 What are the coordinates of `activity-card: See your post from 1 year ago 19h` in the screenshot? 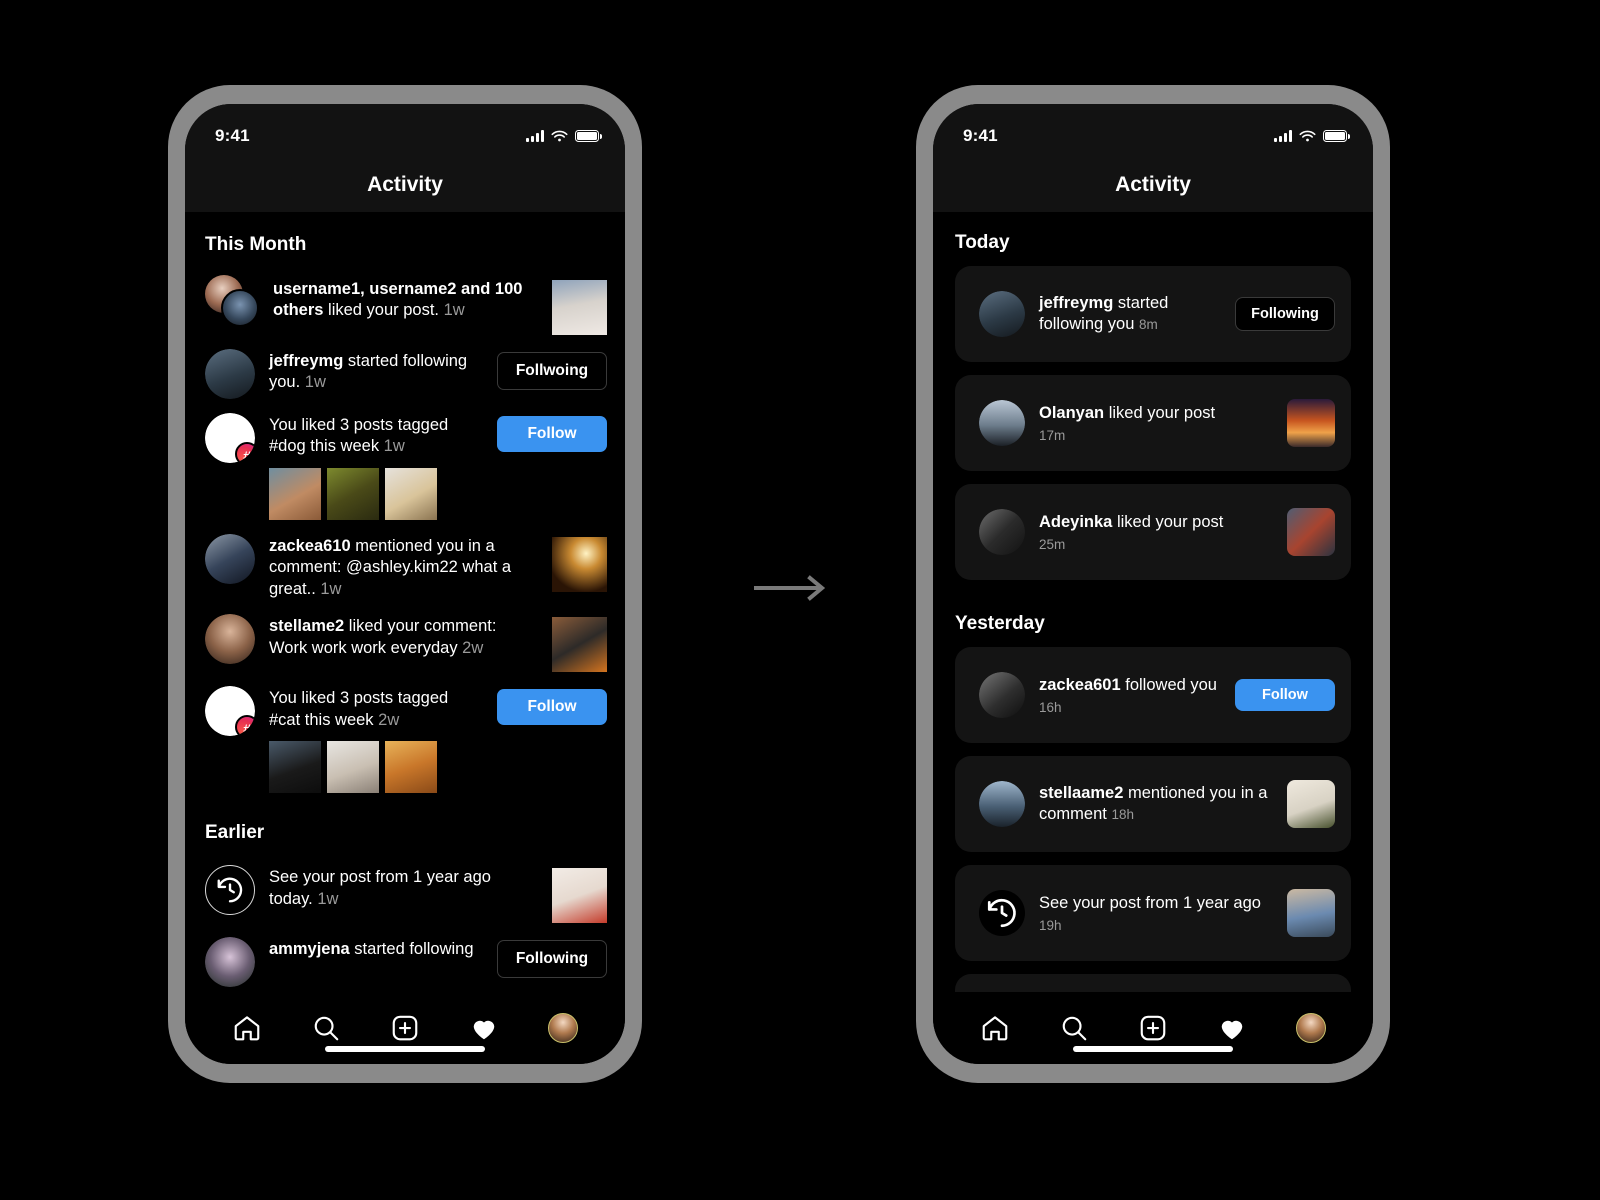 It's located at (1153, 913).